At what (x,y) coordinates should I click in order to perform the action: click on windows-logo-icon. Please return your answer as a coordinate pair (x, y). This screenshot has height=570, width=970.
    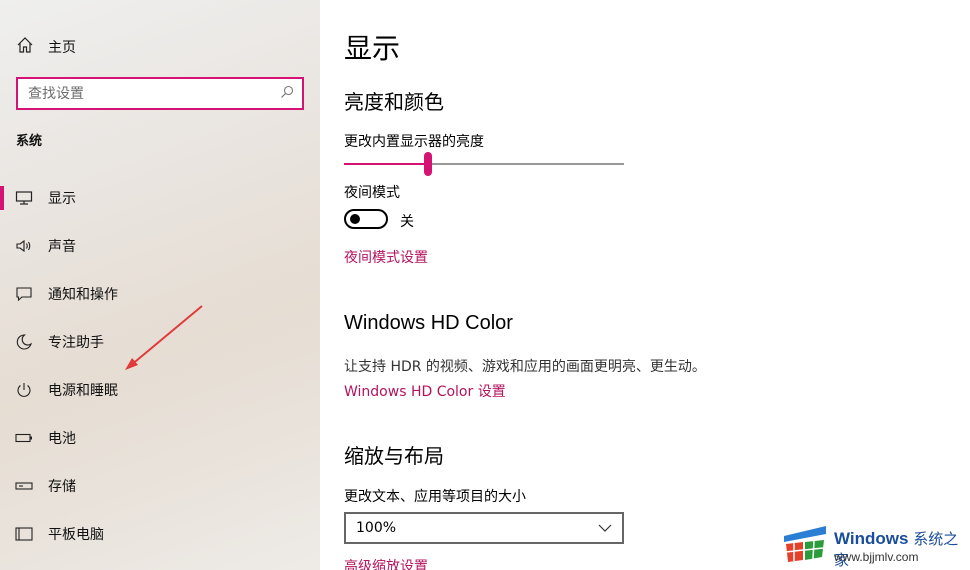
    Looking at the image, I should click on (805, 544).